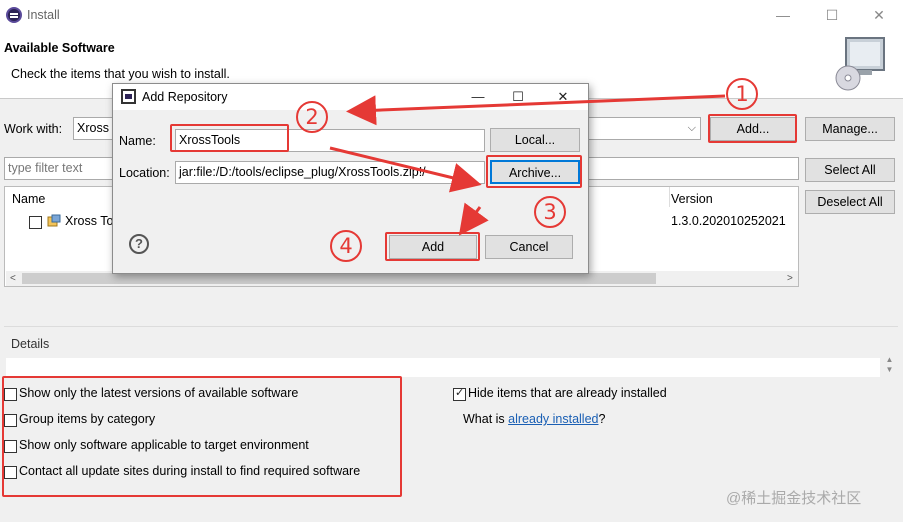 The image size is (903, 522). Describe the element at coordinates (550, 212) in the screenshot. I see `step-marker-3: 3` at that location.